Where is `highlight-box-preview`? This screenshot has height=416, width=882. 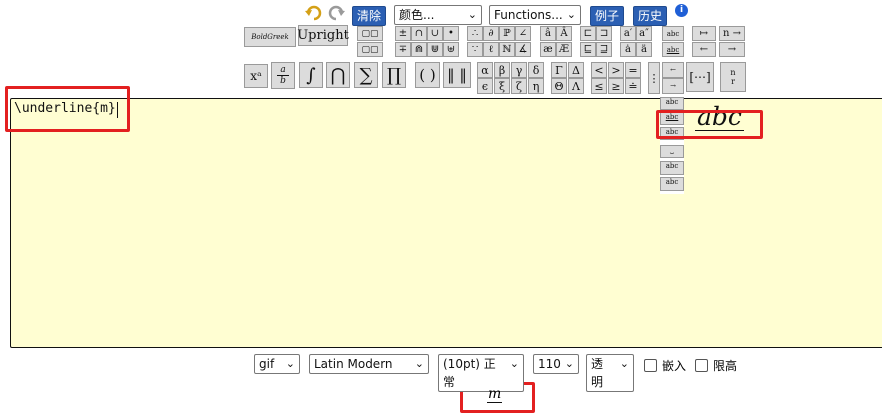 highlight-box-preview is located at coordinates (709, 124).